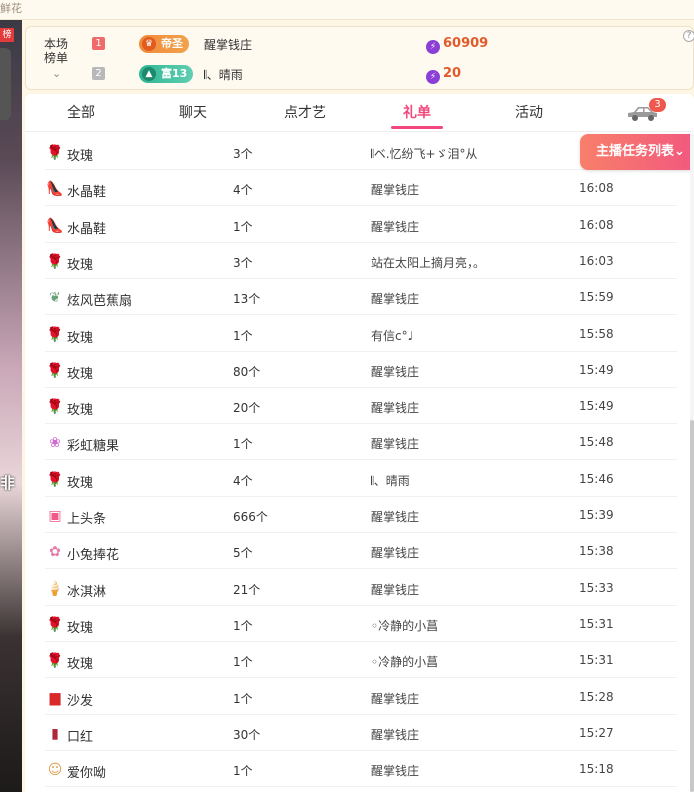  Describe the element at coordinates (361, 515) in the screenshot. I see `gift-row: ▣ 上头条 666个 醒掌钱庄 15:39` at that location.